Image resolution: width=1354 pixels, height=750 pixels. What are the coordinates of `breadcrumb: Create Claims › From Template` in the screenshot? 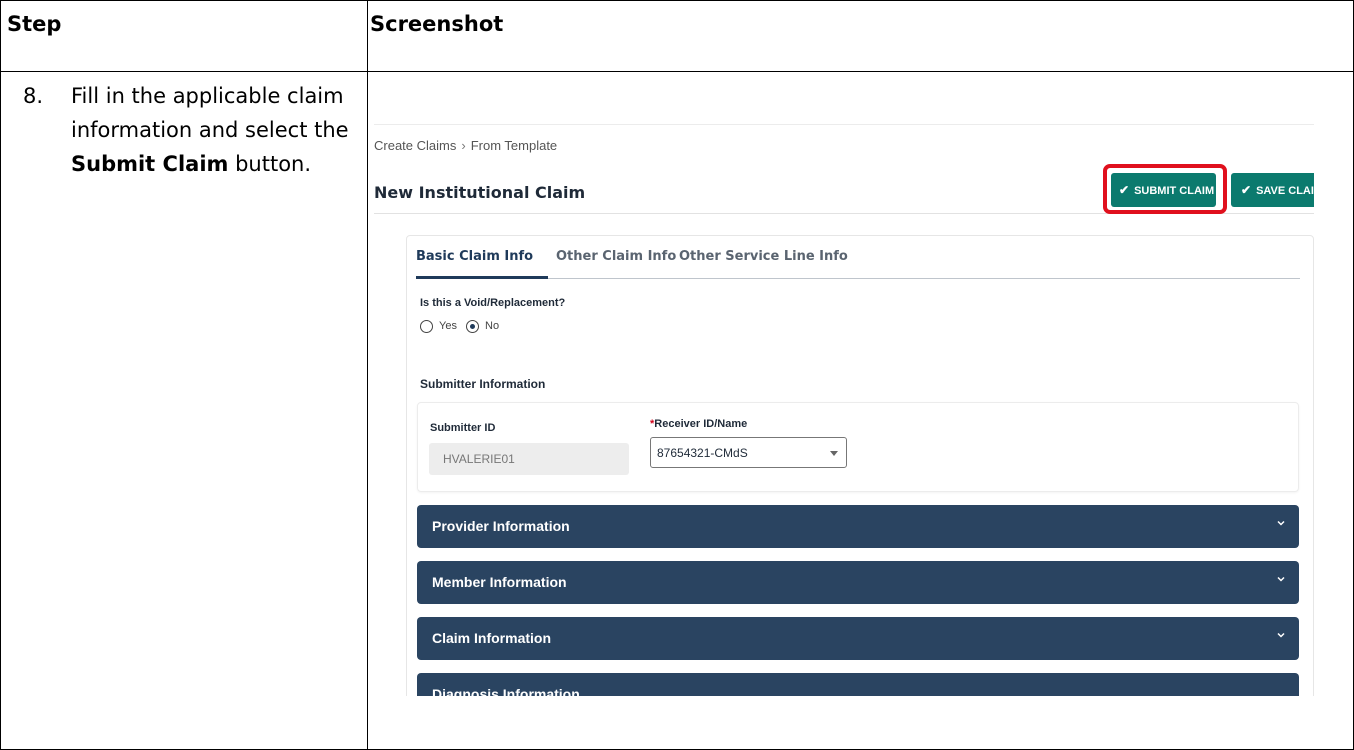 It's located at (465, 145).